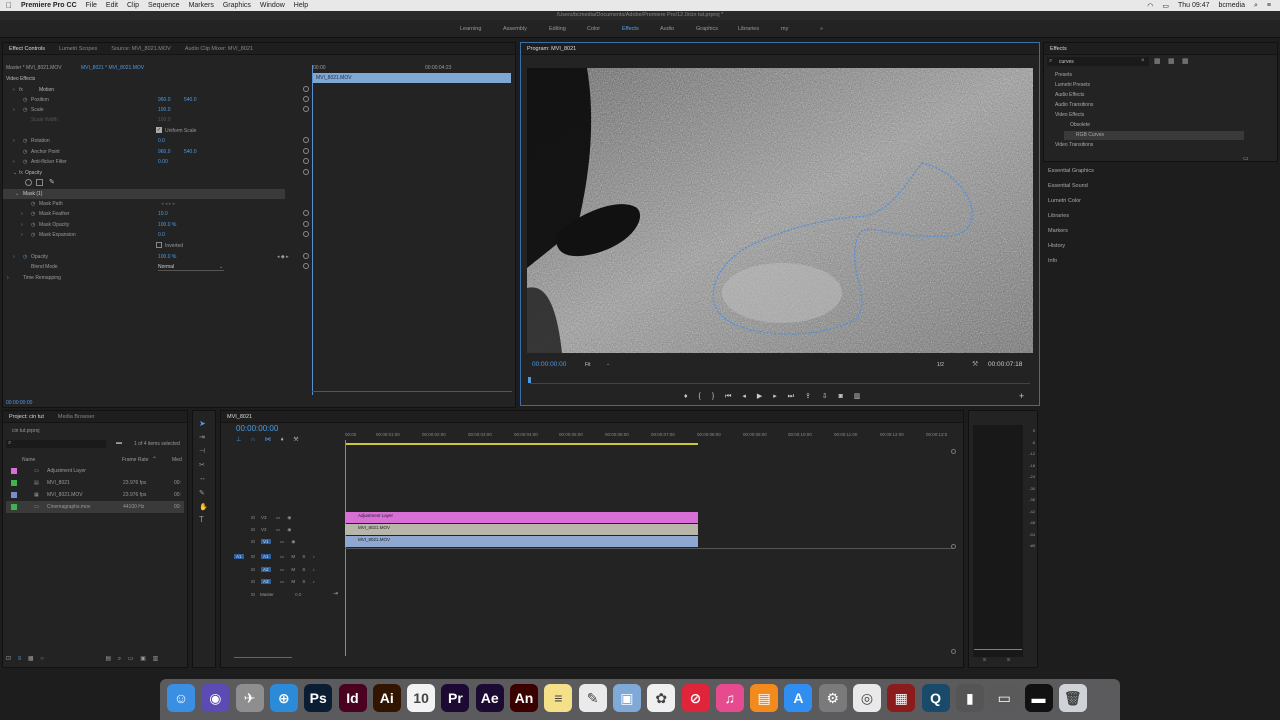  I want to click on menu-help: Help, so click(301, 5).